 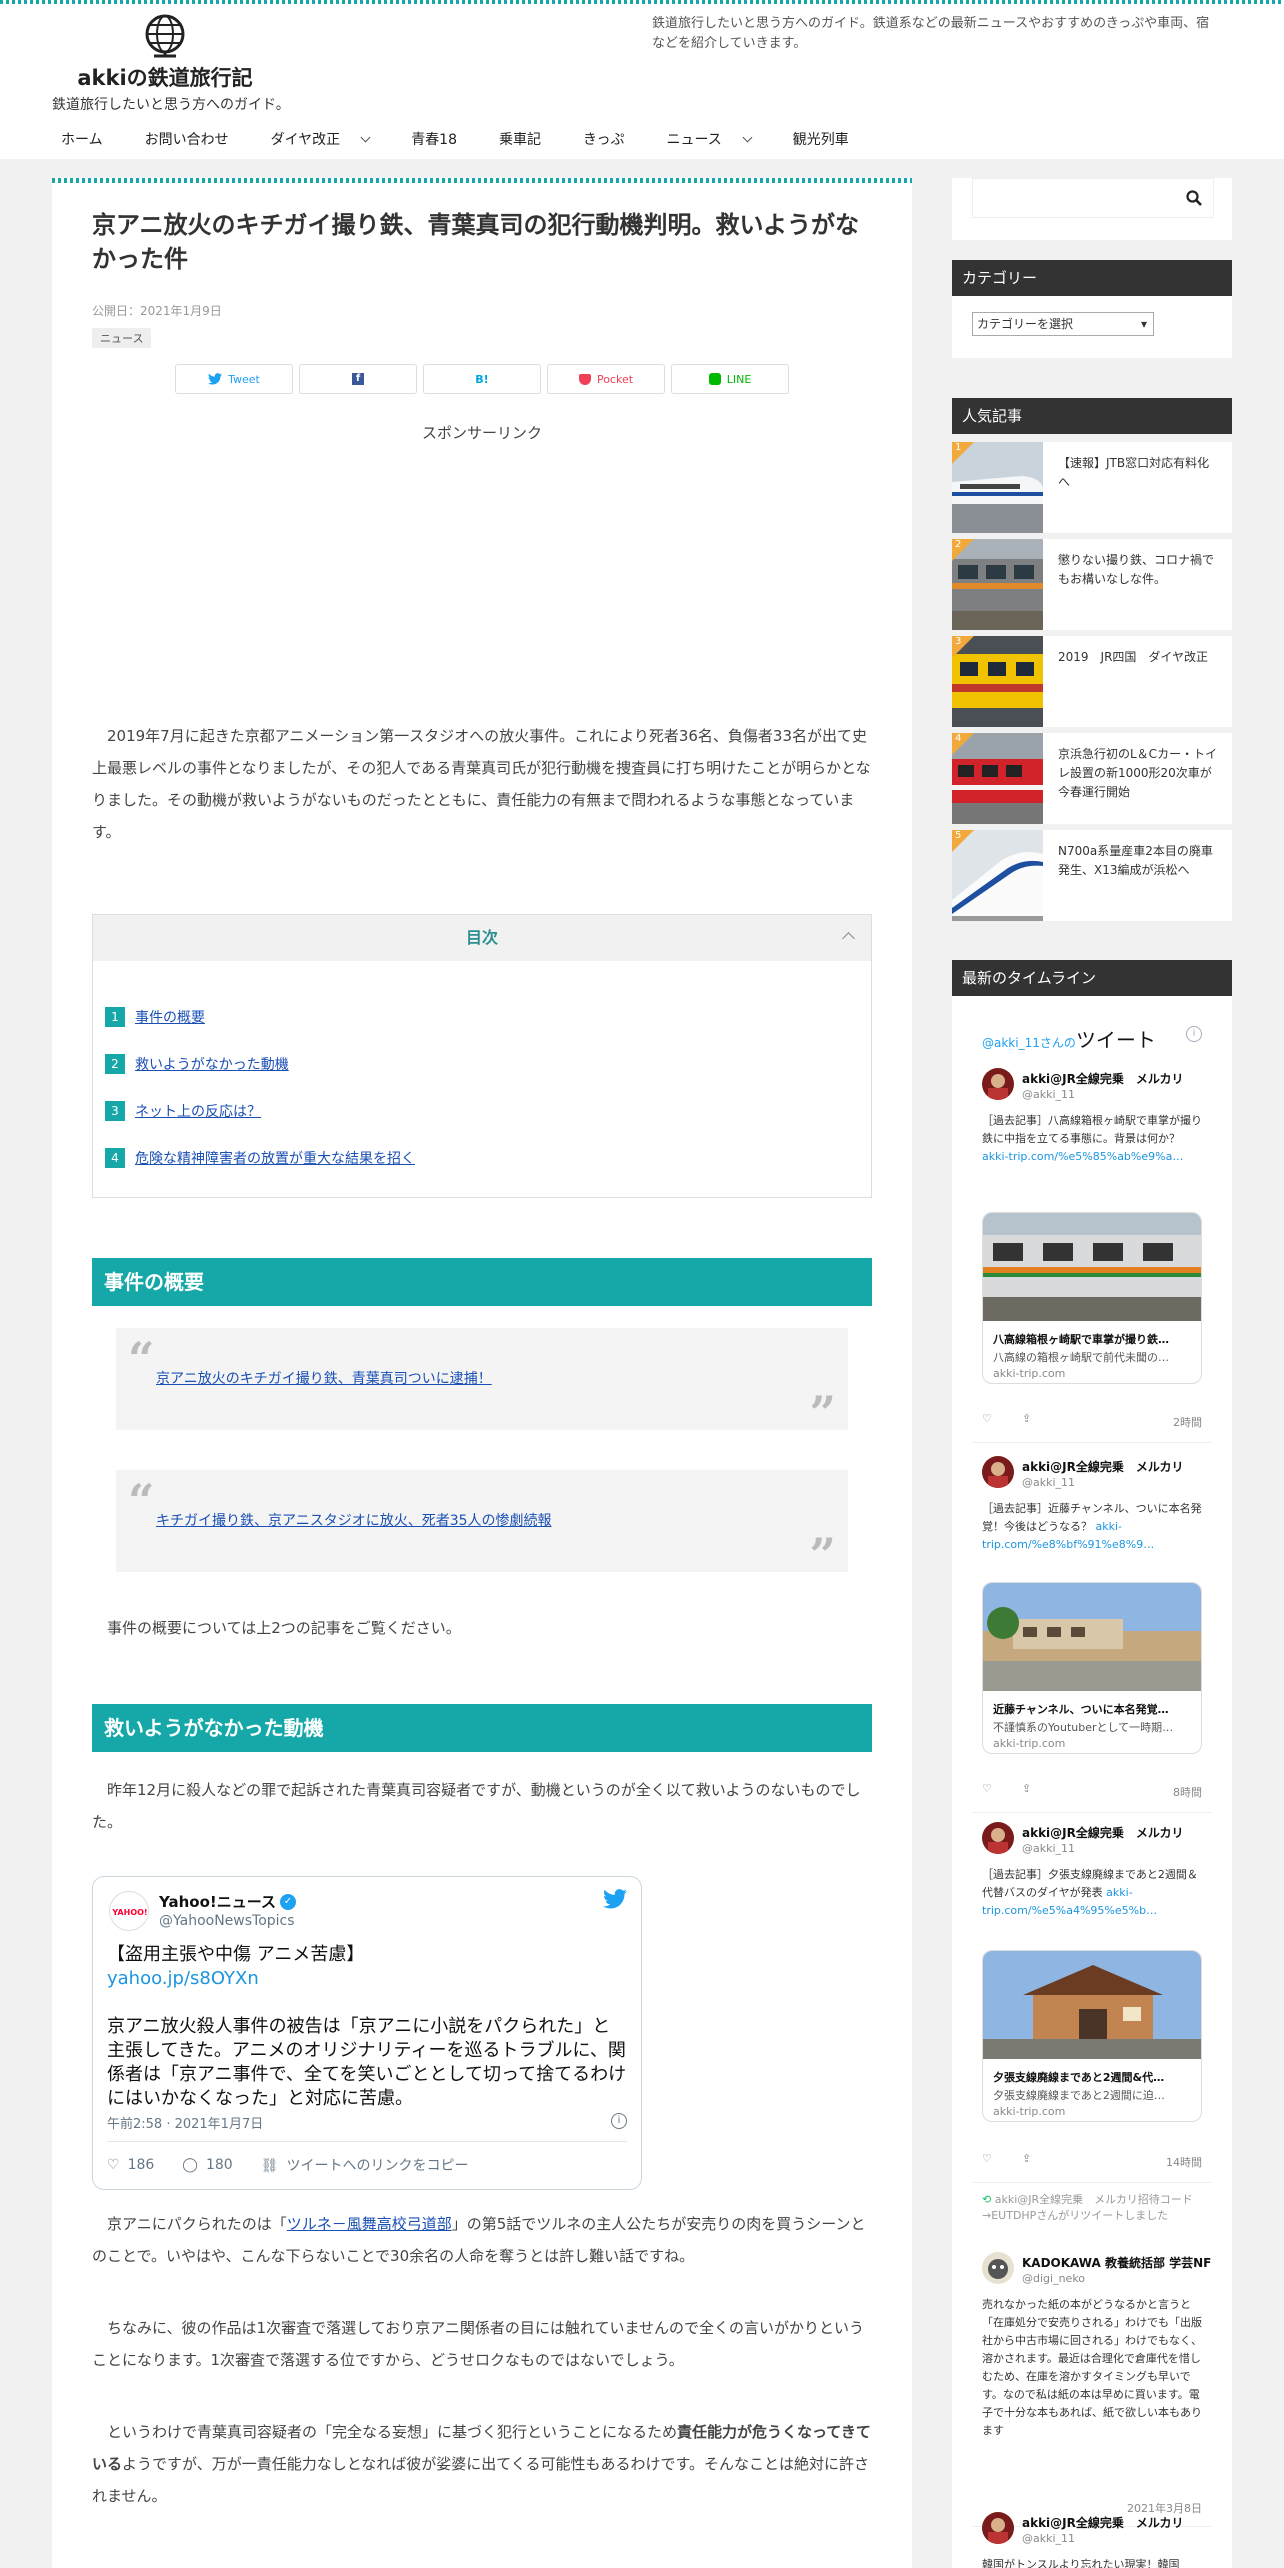 I want to click on copy-link-button: ⛓ ツイートへのリンクをコピー, so click(x=365, y=2165).